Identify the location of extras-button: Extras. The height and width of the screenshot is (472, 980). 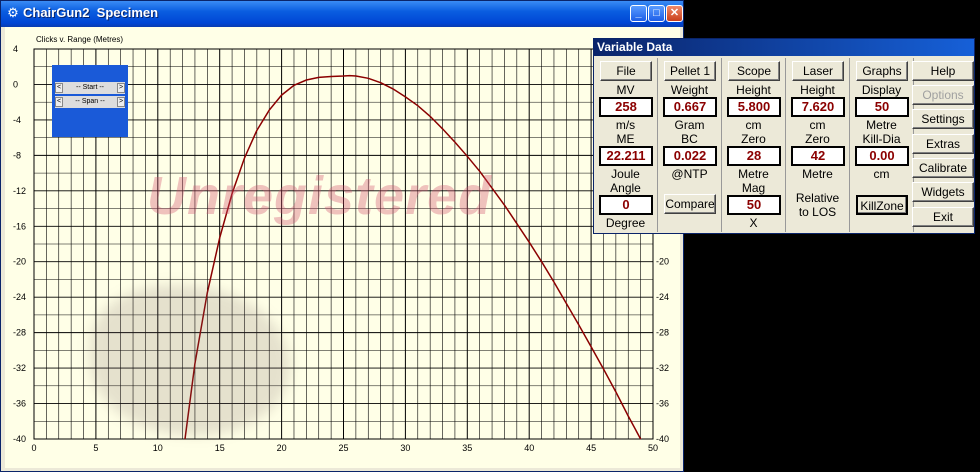
(943, 144).